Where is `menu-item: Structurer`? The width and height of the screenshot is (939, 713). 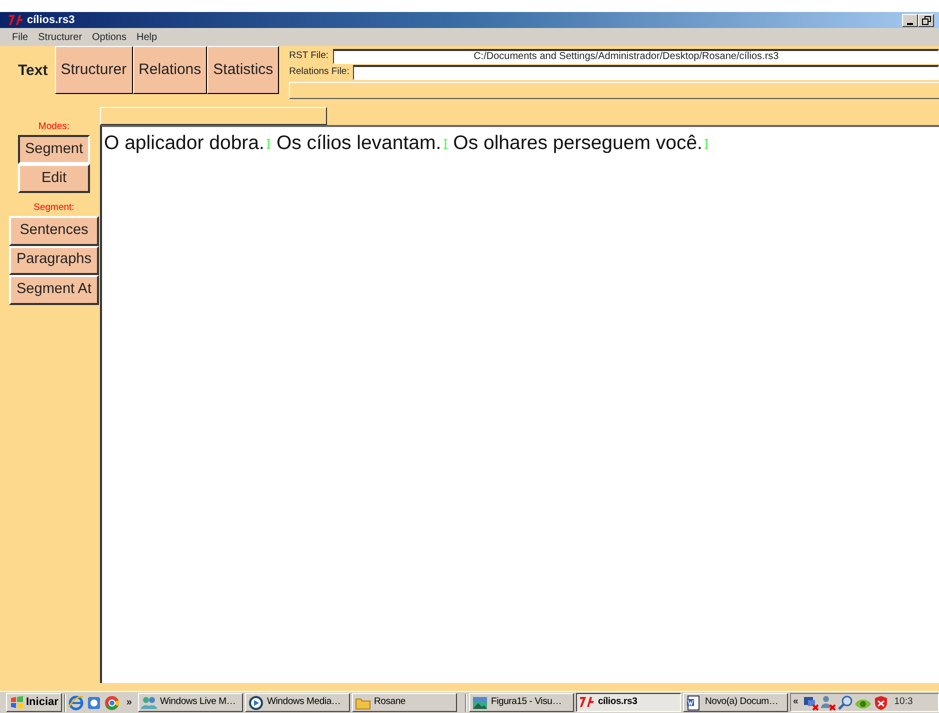 menu-item: Structurer is located at coordinates (60, 37).